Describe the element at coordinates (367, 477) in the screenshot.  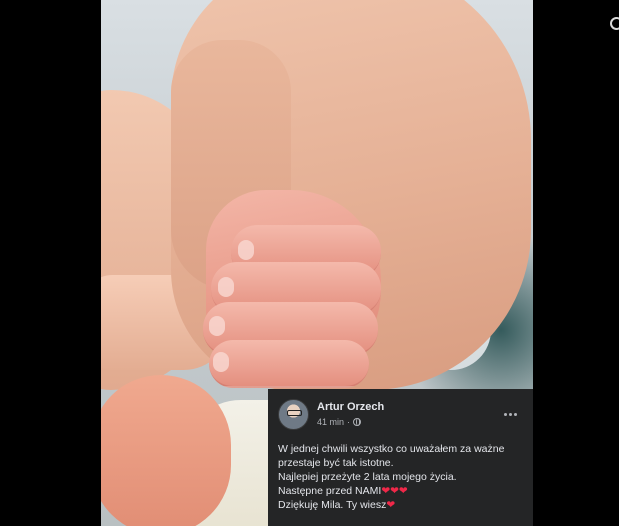
I see `post-line: Najlepiej przeżyte 2 lata mojego życia.` at that location.